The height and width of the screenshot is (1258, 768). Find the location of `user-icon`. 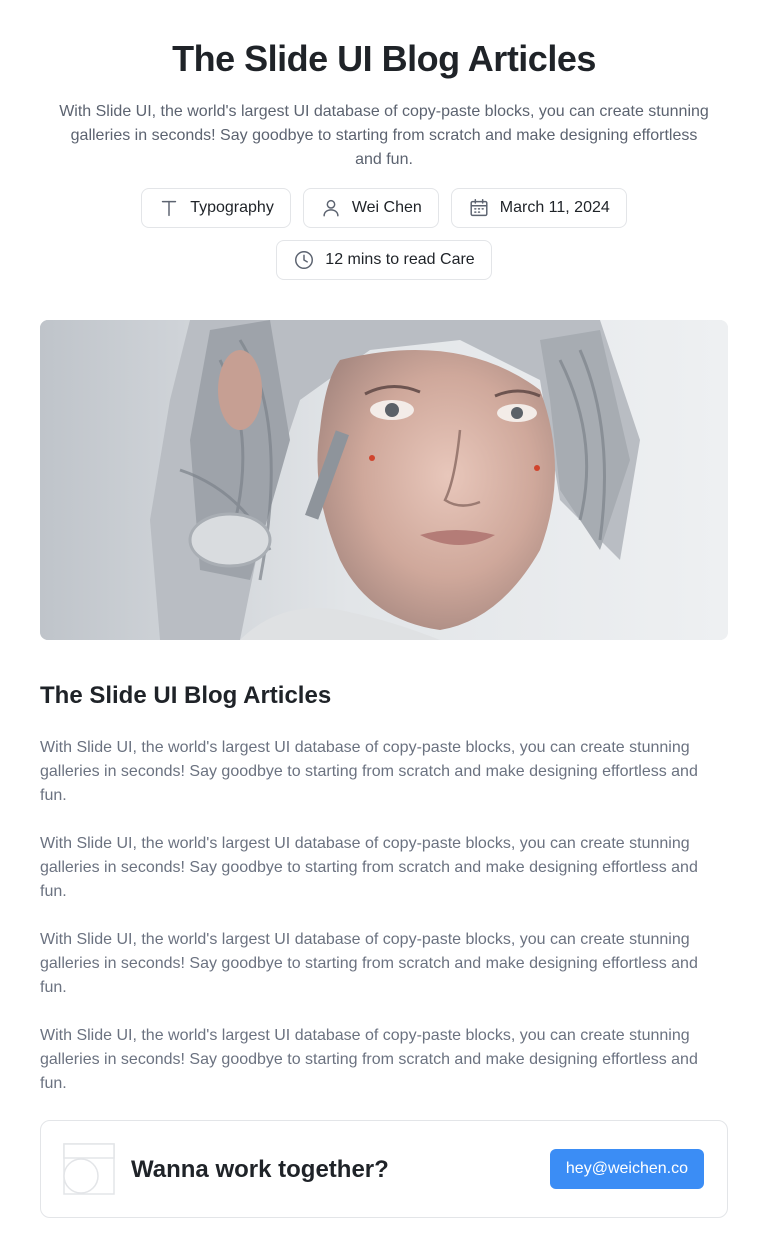

user-icon is located at coordinates (331, 208).